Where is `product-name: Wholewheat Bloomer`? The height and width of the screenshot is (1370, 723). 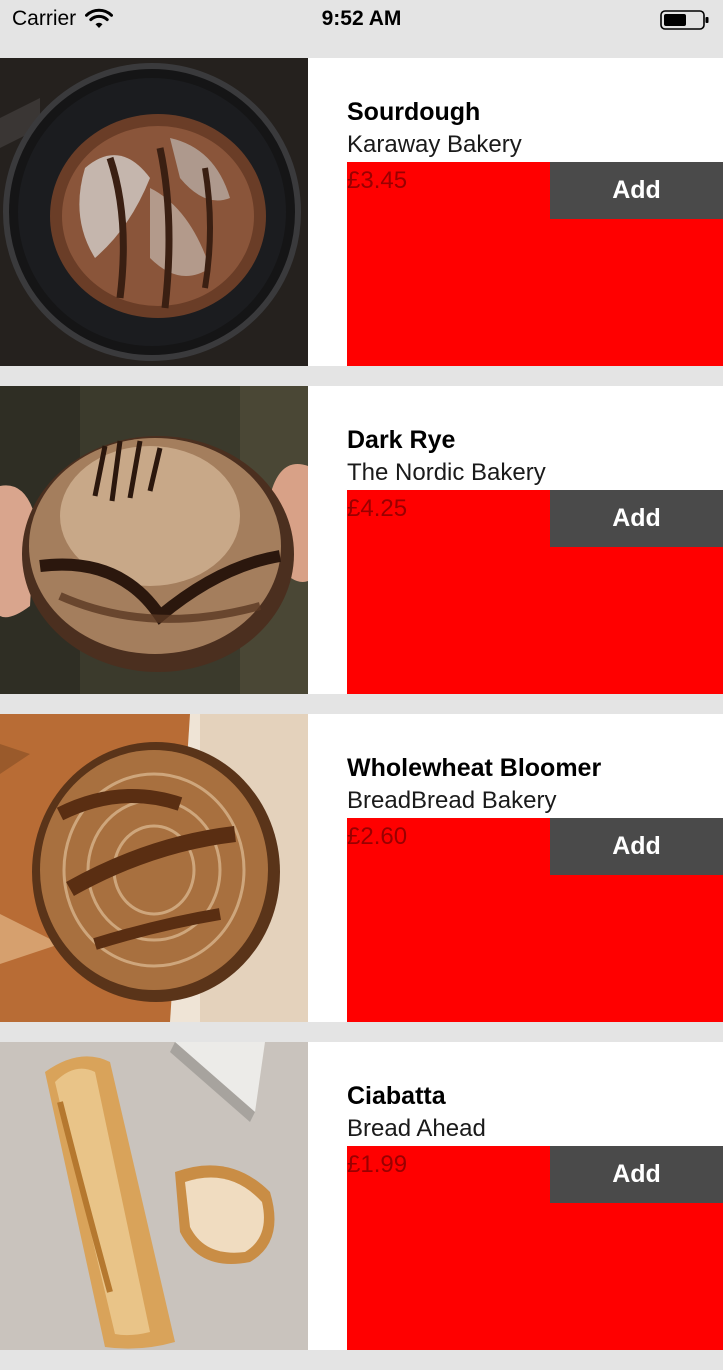 product-name: Wholewheat Bloomer is located at coordinates (474, 768).